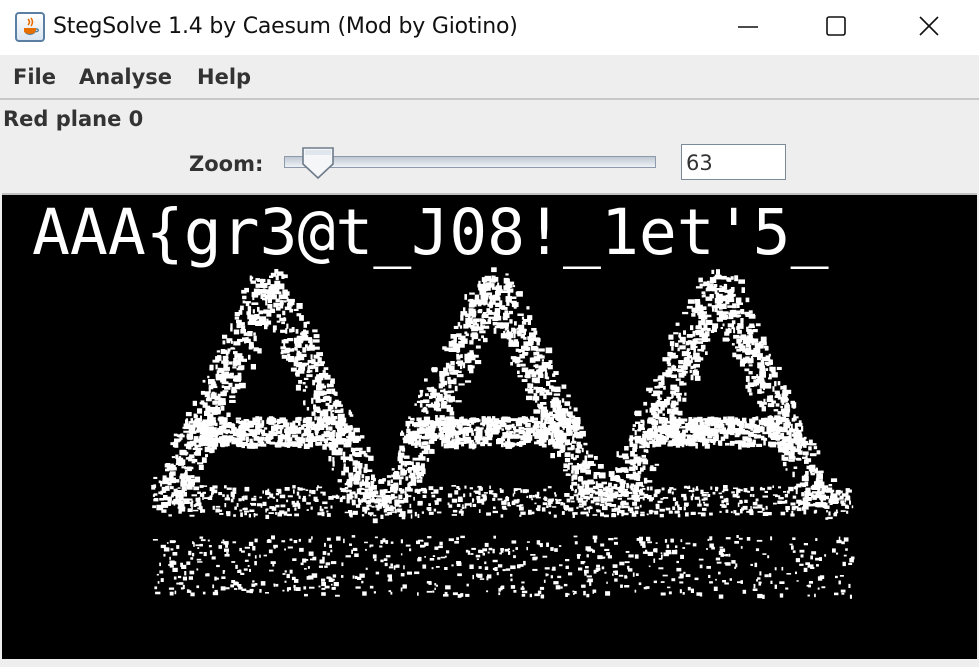 Image resolution: width=979 pixels, height=667 pixels. I want to click on maximize-button, so click(841, 27).